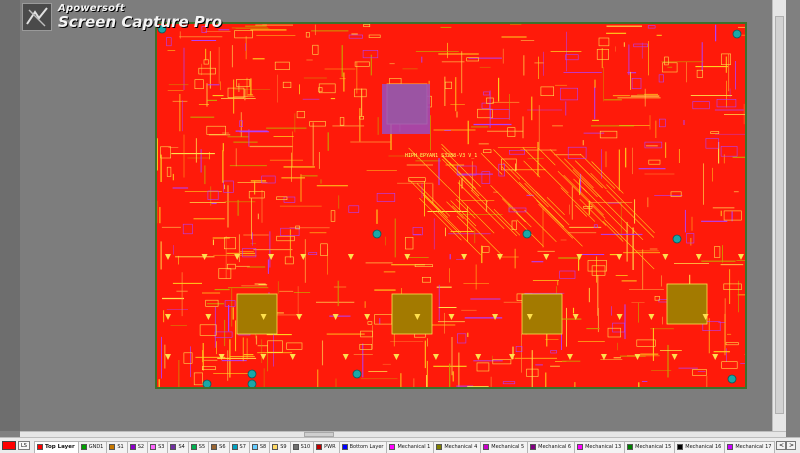 This screenshot has height=453, width=800. I want to click on apowersoft-logo-icon, so click(37, 17).